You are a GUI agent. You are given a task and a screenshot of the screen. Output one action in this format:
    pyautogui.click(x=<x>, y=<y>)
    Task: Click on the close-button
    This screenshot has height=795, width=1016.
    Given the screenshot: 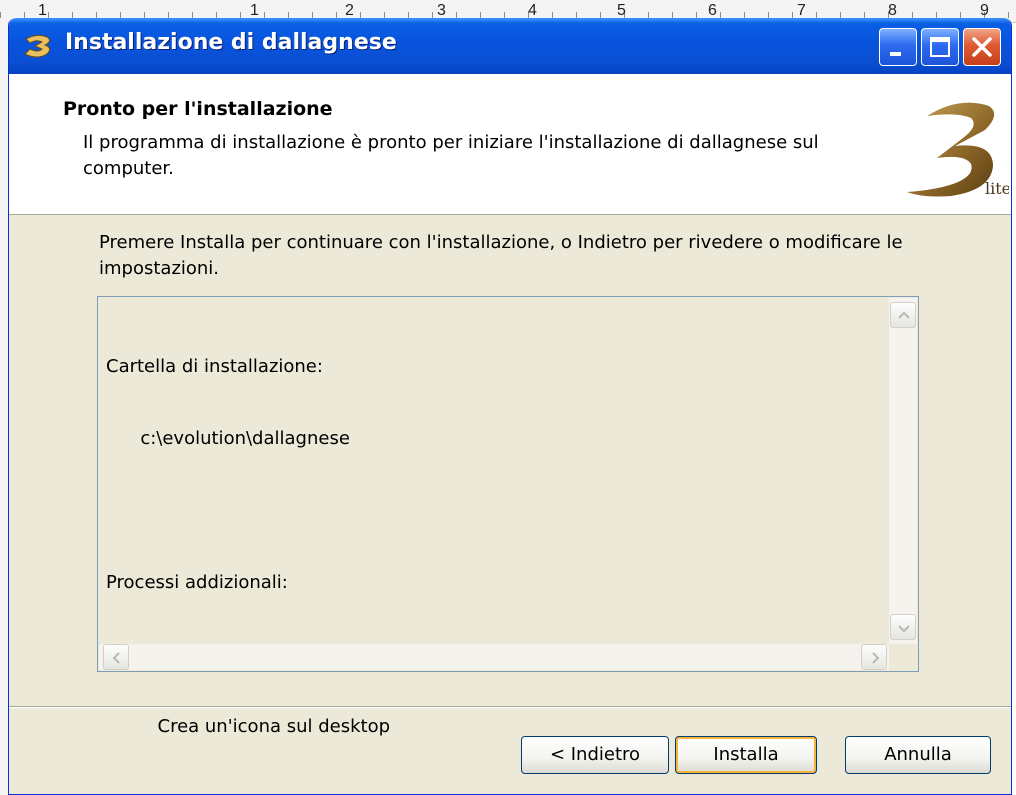 What is the action you would take?
    pyautogui.click(x=982, y=47)
    